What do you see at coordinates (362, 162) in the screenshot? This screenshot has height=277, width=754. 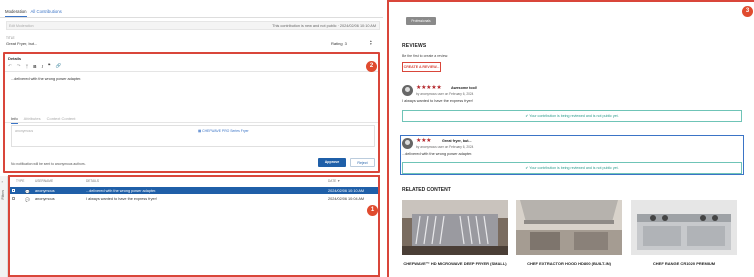 I see `reject-button: Reject` at bounding box center [362, 162].